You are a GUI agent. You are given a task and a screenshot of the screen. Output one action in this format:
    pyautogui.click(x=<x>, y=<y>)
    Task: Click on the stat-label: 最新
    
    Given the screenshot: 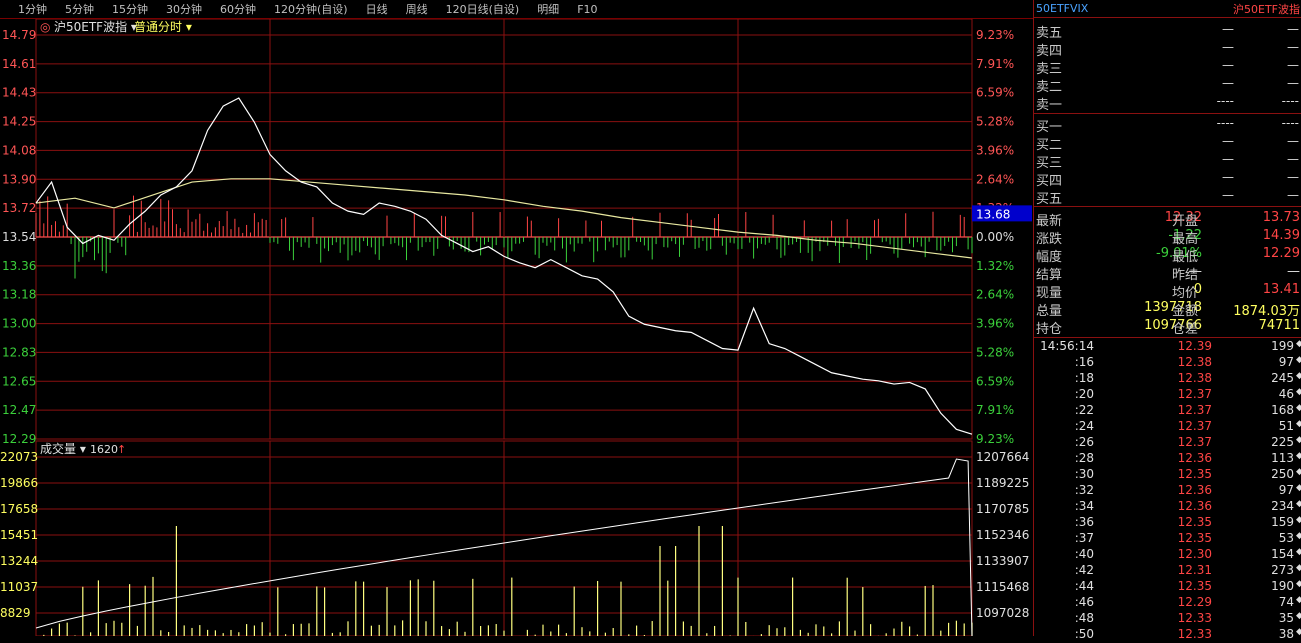 What is the action you would take?
    pyautogui.click(x=1049, y=221)
    